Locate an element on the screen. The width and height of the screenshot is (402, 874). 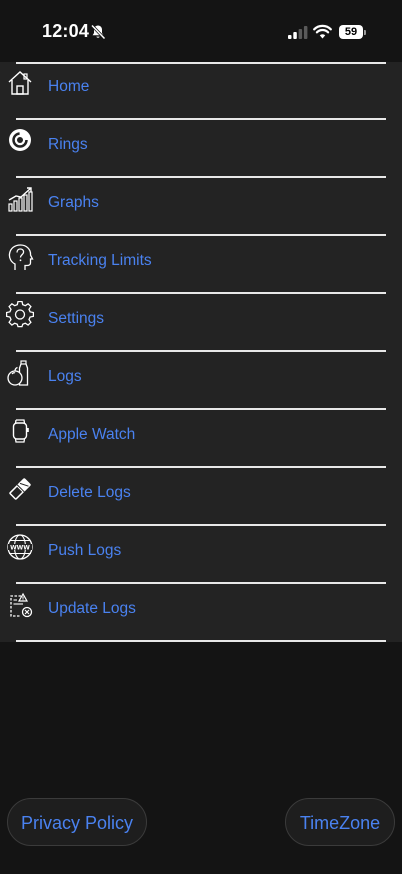
menu-item-label: Delete Logs is located at coordinates (89, 492).